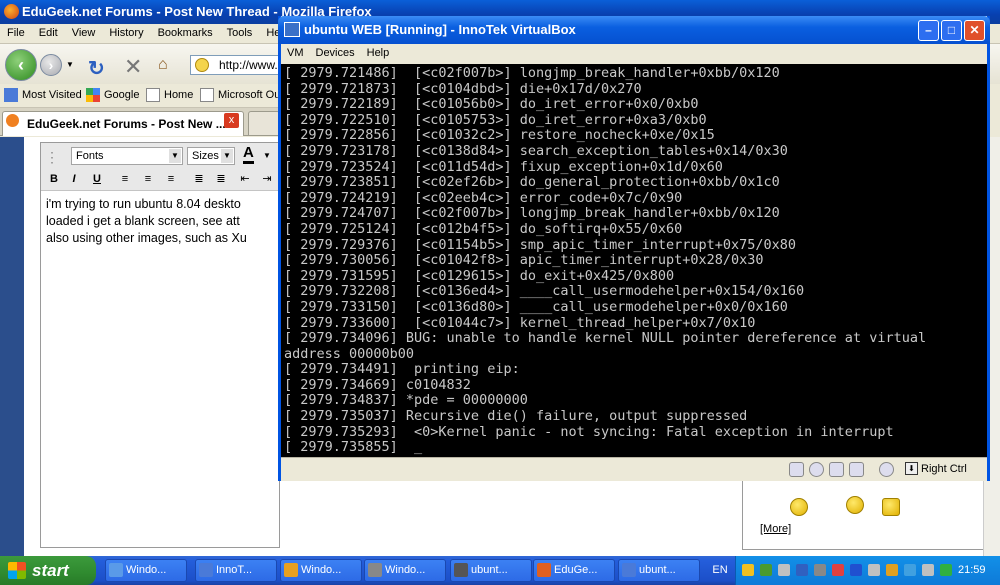 The image size is (1000, 585). I want to click on network-icon, so click(856, 469).